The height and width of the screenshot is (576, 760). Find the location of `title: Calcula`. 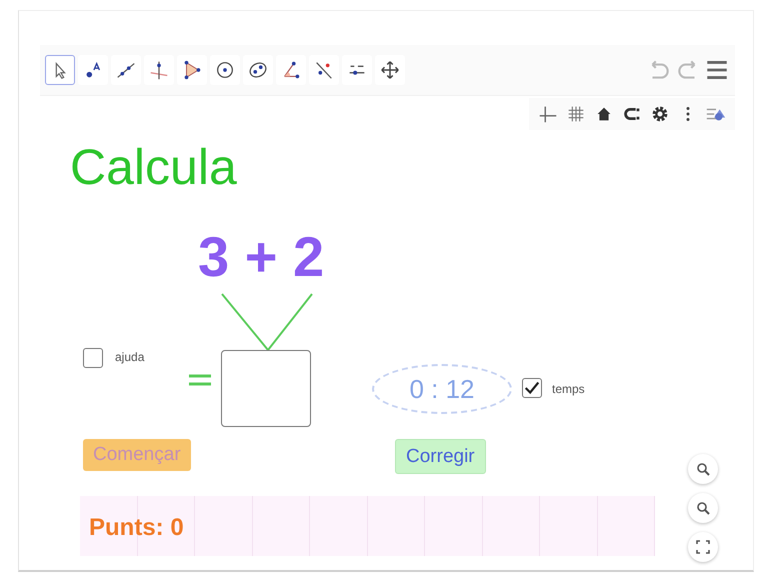

title: Calcula is located at coordinates (153, 167).